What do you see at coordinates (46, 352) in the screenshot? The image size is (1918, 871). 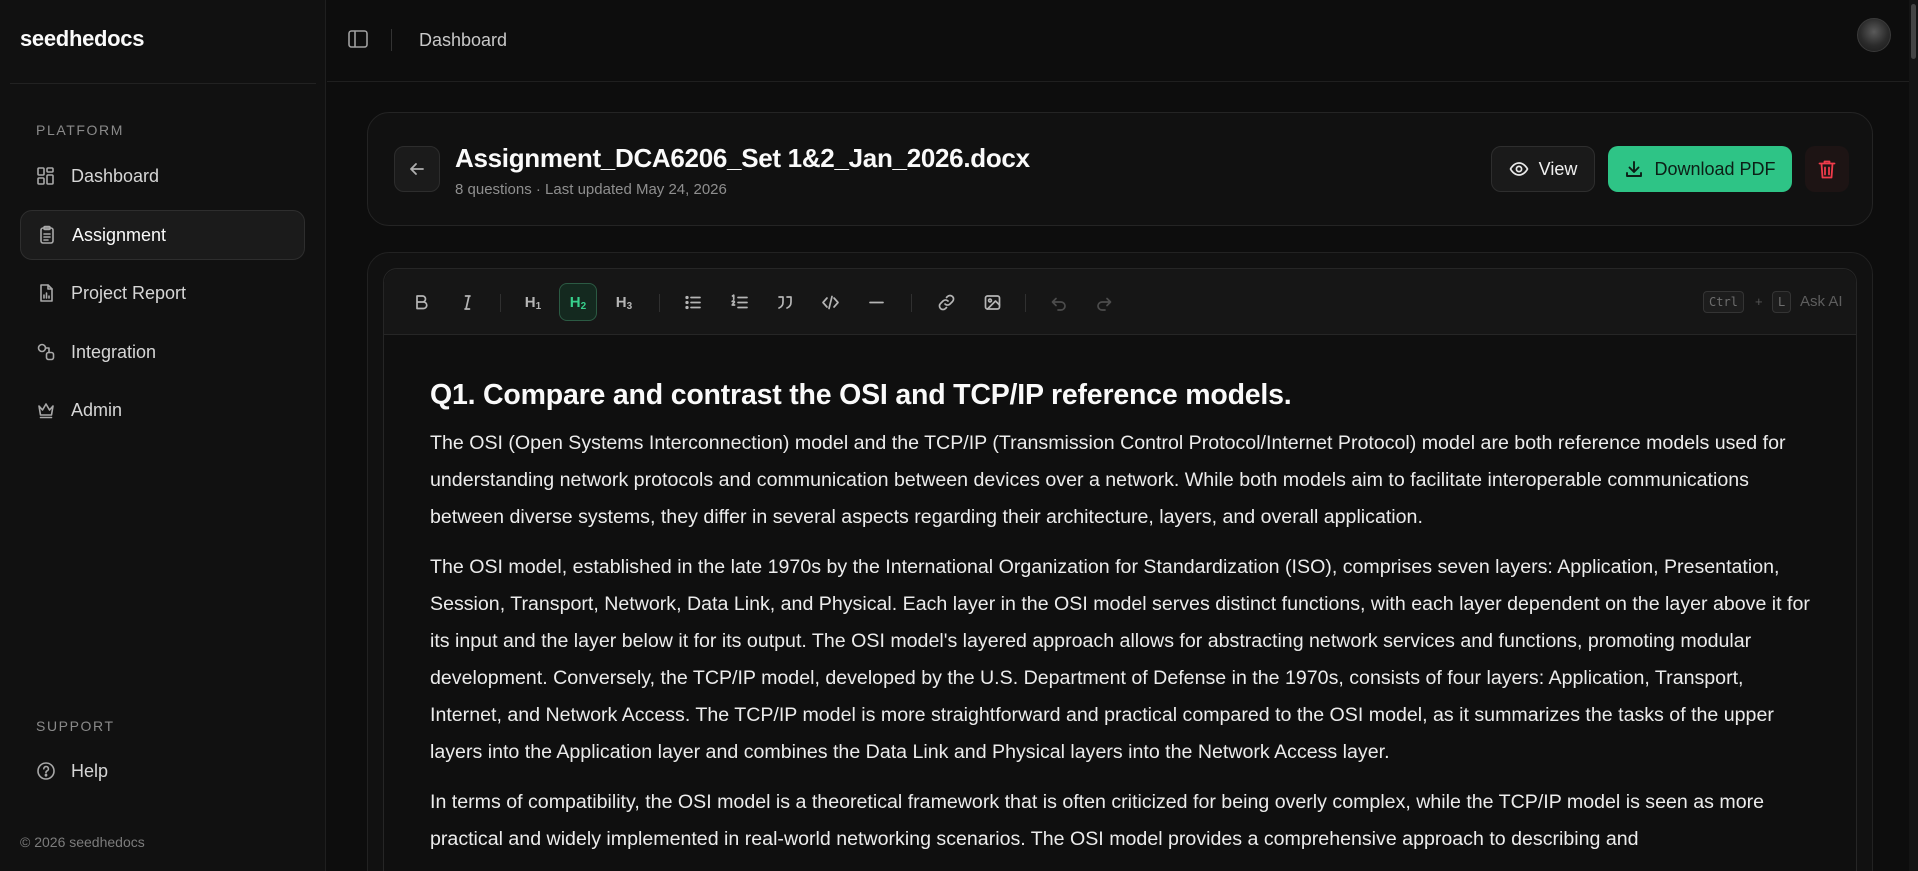 I see `integration-icon` at bounding box center [46, 352].